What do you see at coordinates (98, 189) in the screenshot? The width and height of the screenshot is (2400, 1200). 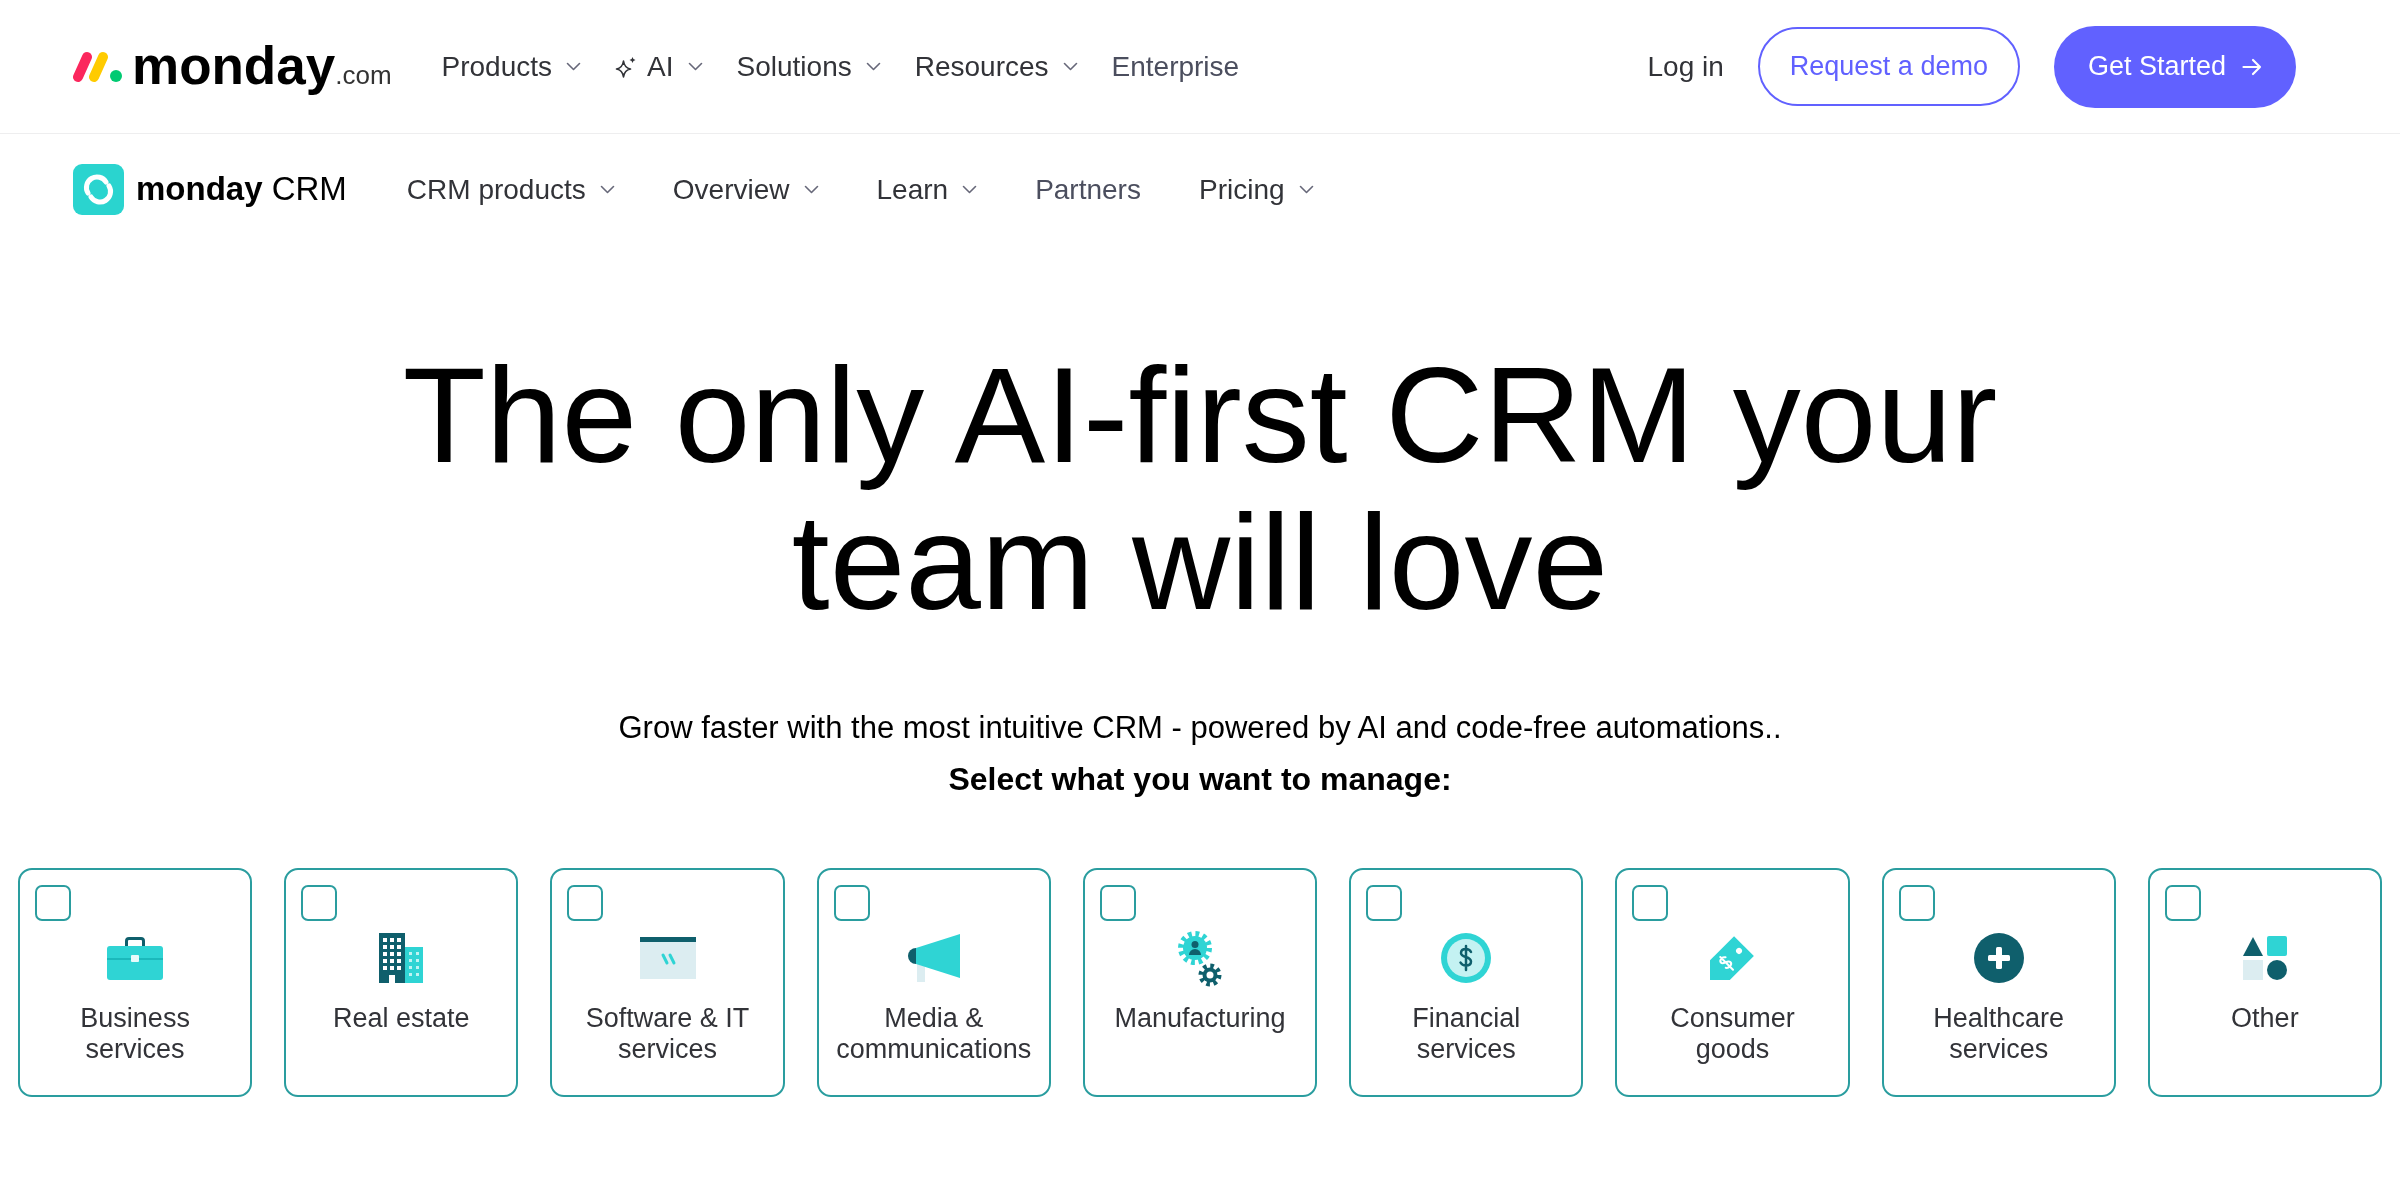 I see `product-logo-icon` at bounding box center [98, 189].